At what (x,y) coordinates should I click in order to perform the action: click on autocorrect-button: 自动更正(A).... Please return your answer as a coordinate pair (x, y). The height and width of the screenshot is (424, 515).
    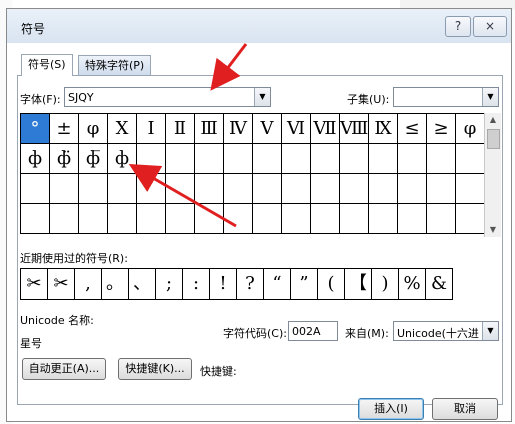
    Looking at the image, I should click on (64, 369).